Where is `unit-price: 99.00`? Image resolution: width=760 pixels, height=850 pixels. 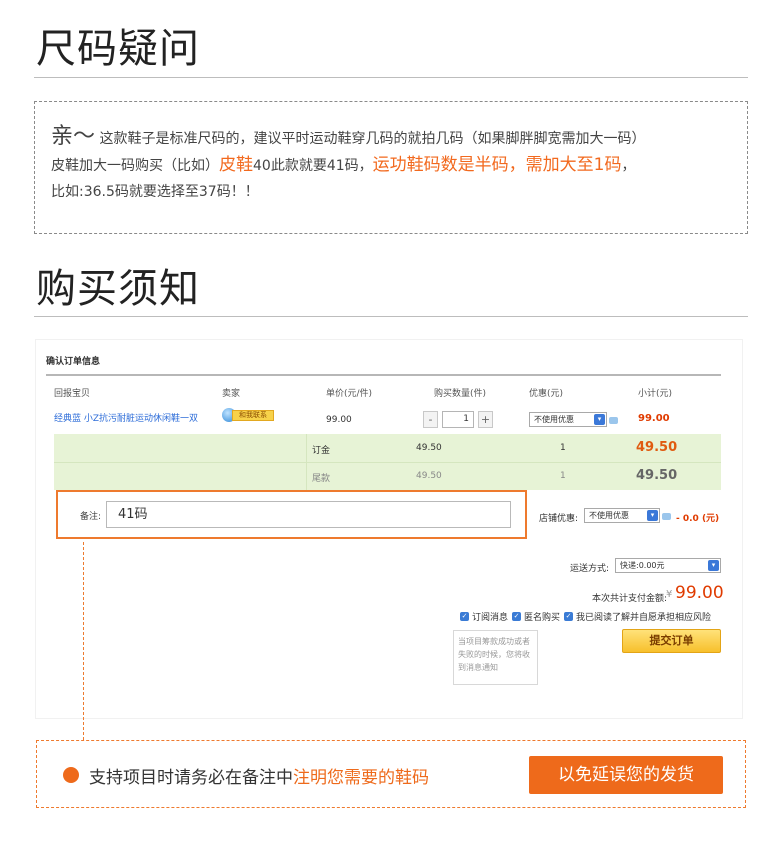 unit-price: 99.00 is located at coordinates (339, 420).